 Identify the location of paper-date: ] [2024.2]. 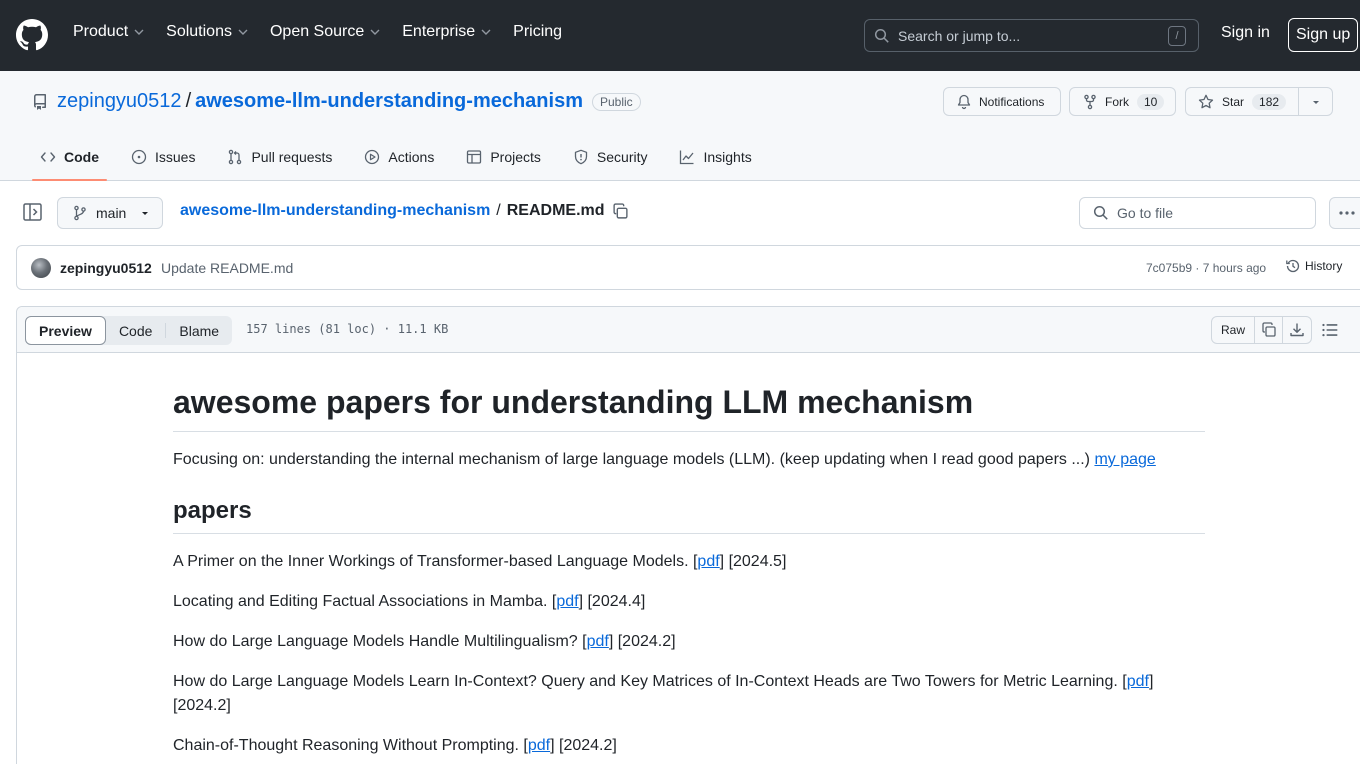
(642, 641).